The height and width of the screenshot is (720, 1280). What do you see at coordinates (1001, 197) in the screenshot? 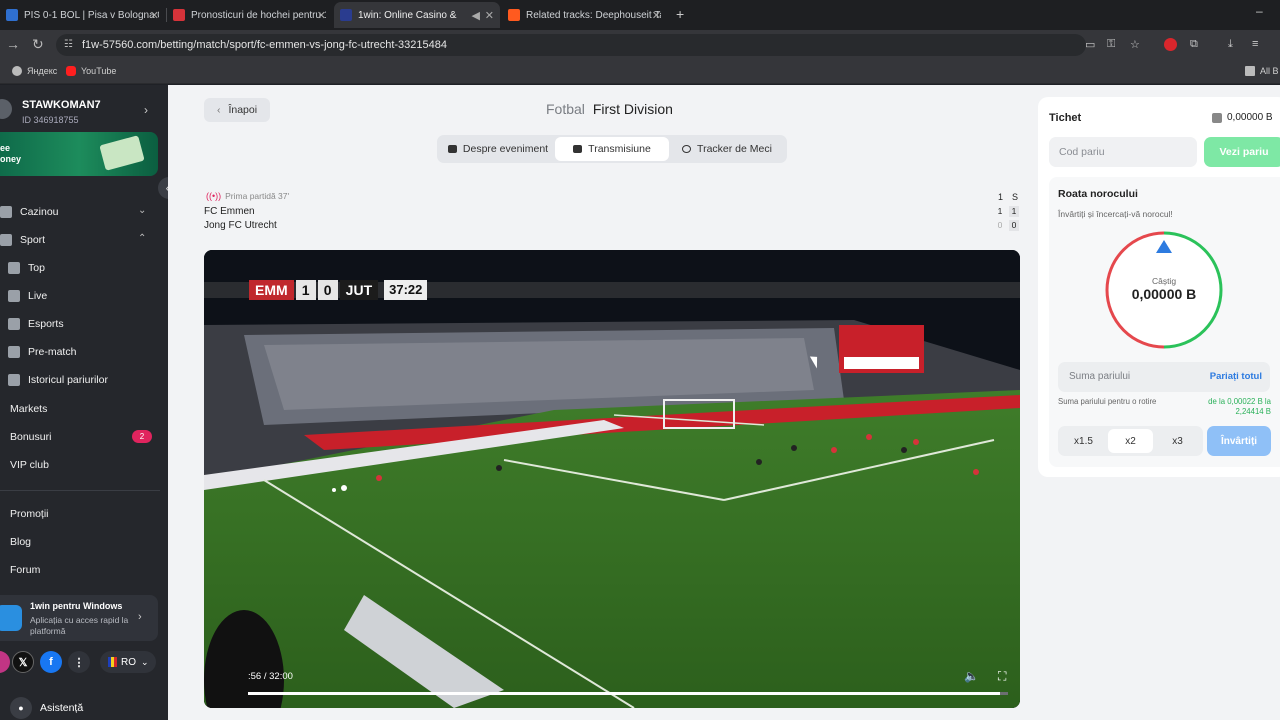
I see `score-col-header: 1` at bounding box center [1001, 197].